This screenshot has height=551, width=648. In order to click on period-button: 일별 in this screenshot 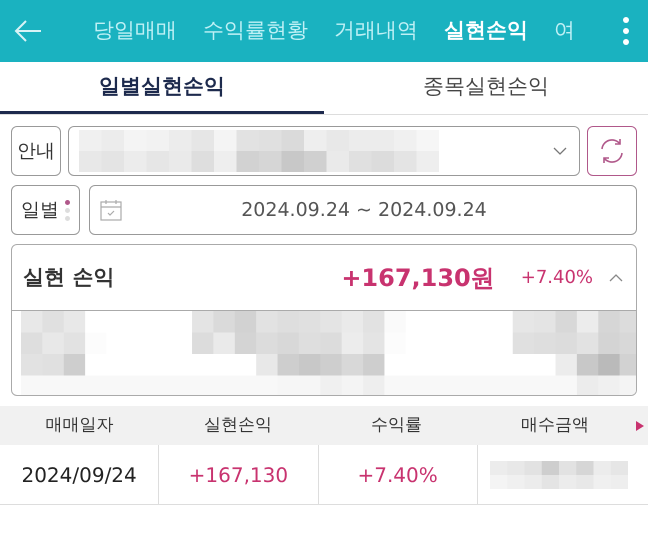, I will do `click(45, 210)`.